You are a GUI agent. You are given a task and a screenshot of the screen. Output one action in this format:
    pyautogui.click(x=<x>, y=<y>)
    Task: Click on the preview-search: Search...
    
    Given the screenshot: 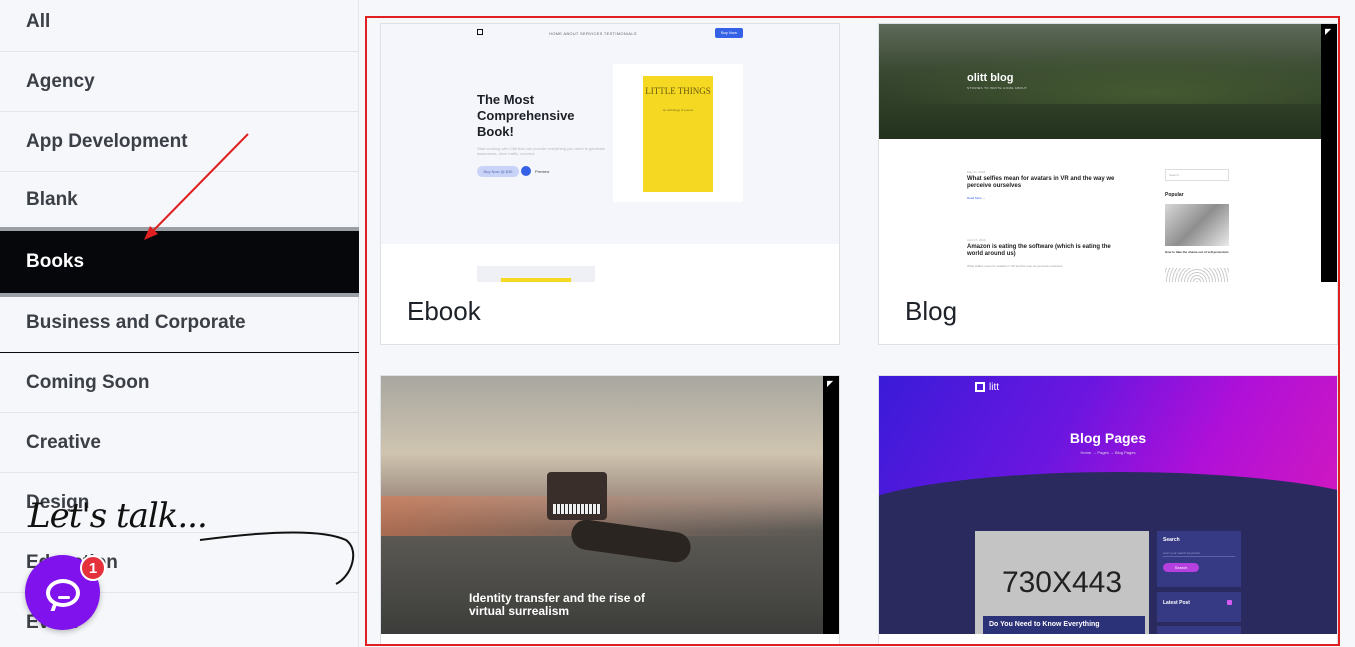 What is the action you would take?
    pyautogui.click(x=1197, y=175)
    